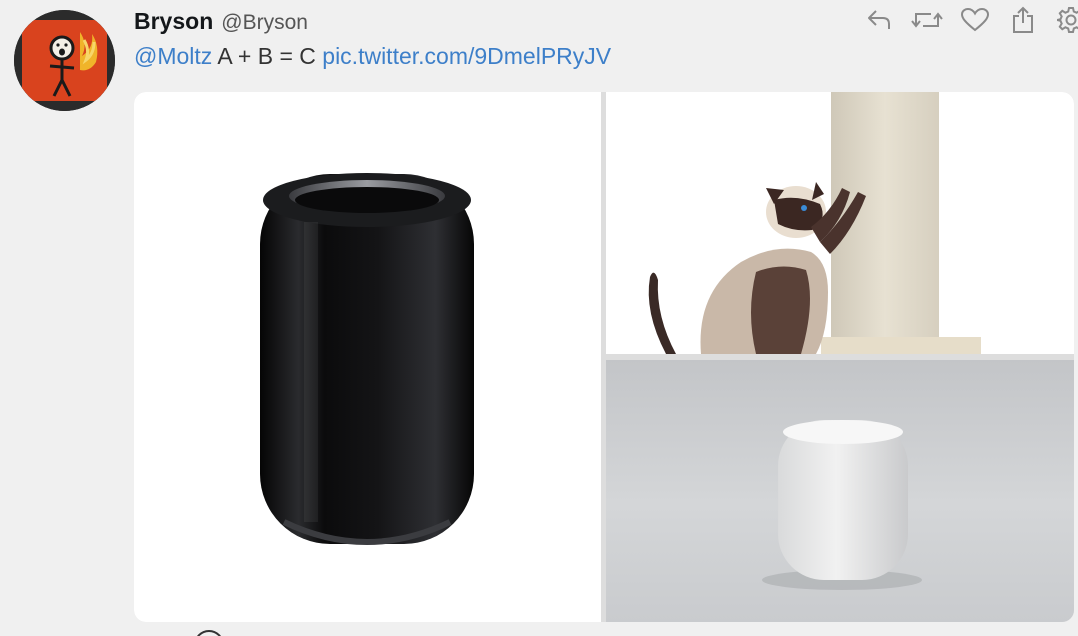 Image resolution: width=1078 pixels, height=636 pixels. I want to click on siamese-cat-image, so click(814, 223).